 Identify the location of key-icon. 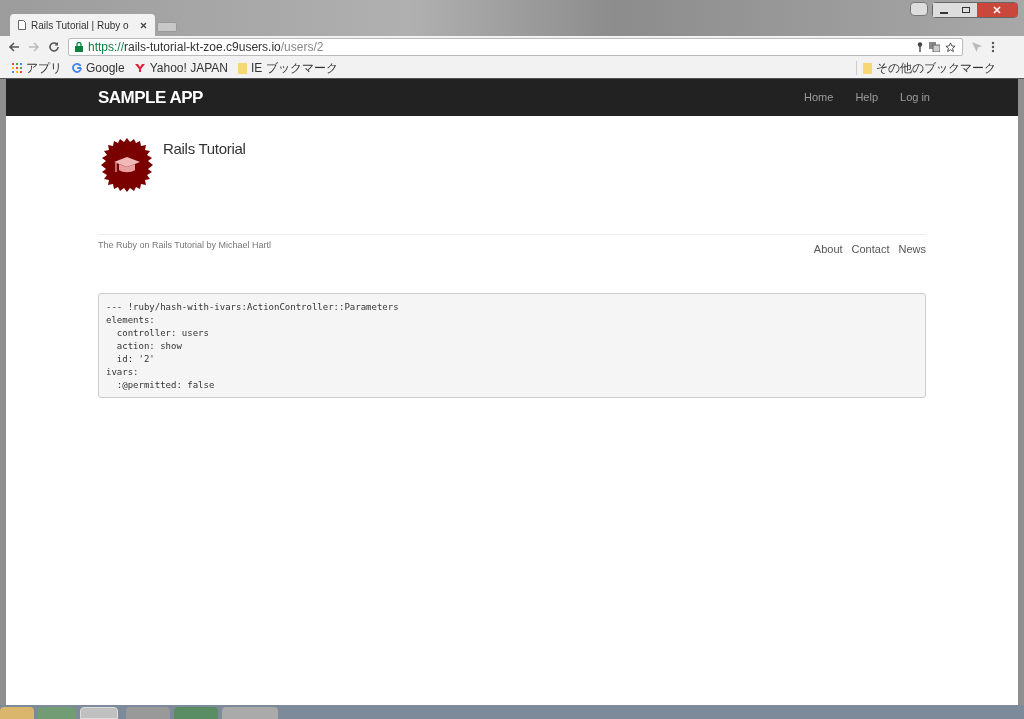
(920, 47).